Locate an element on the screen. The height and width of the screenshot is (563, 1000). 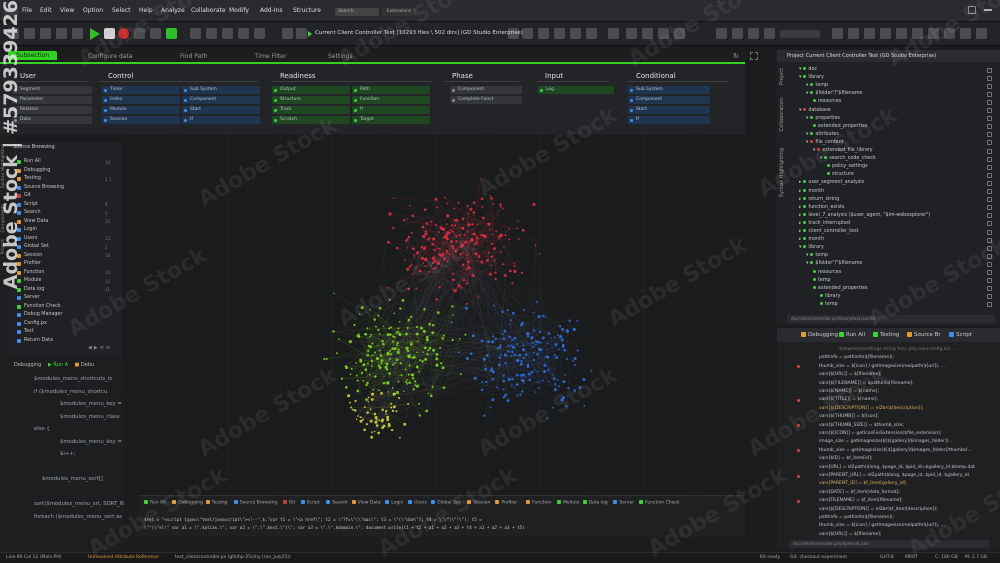
console-tab: Profiler is located at coordinates (506, 503).